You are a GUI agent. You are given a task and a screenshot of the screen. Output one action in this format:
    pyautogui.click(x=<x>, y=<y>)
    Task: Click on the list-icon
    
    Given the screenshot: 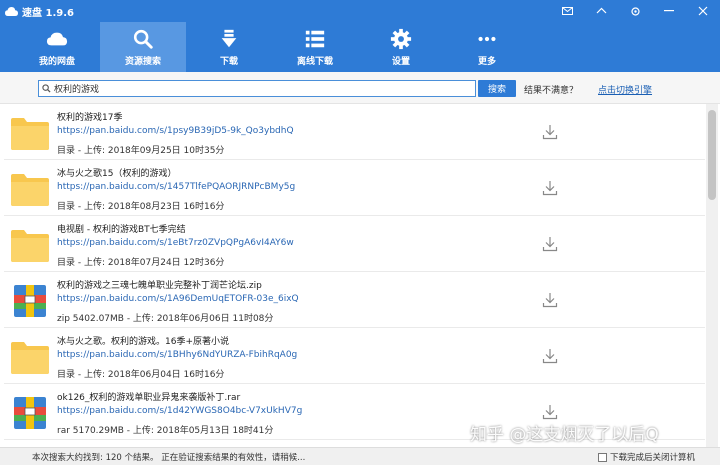 What is the action you would take?
    pyautogui.click(x=315, y=38)
    